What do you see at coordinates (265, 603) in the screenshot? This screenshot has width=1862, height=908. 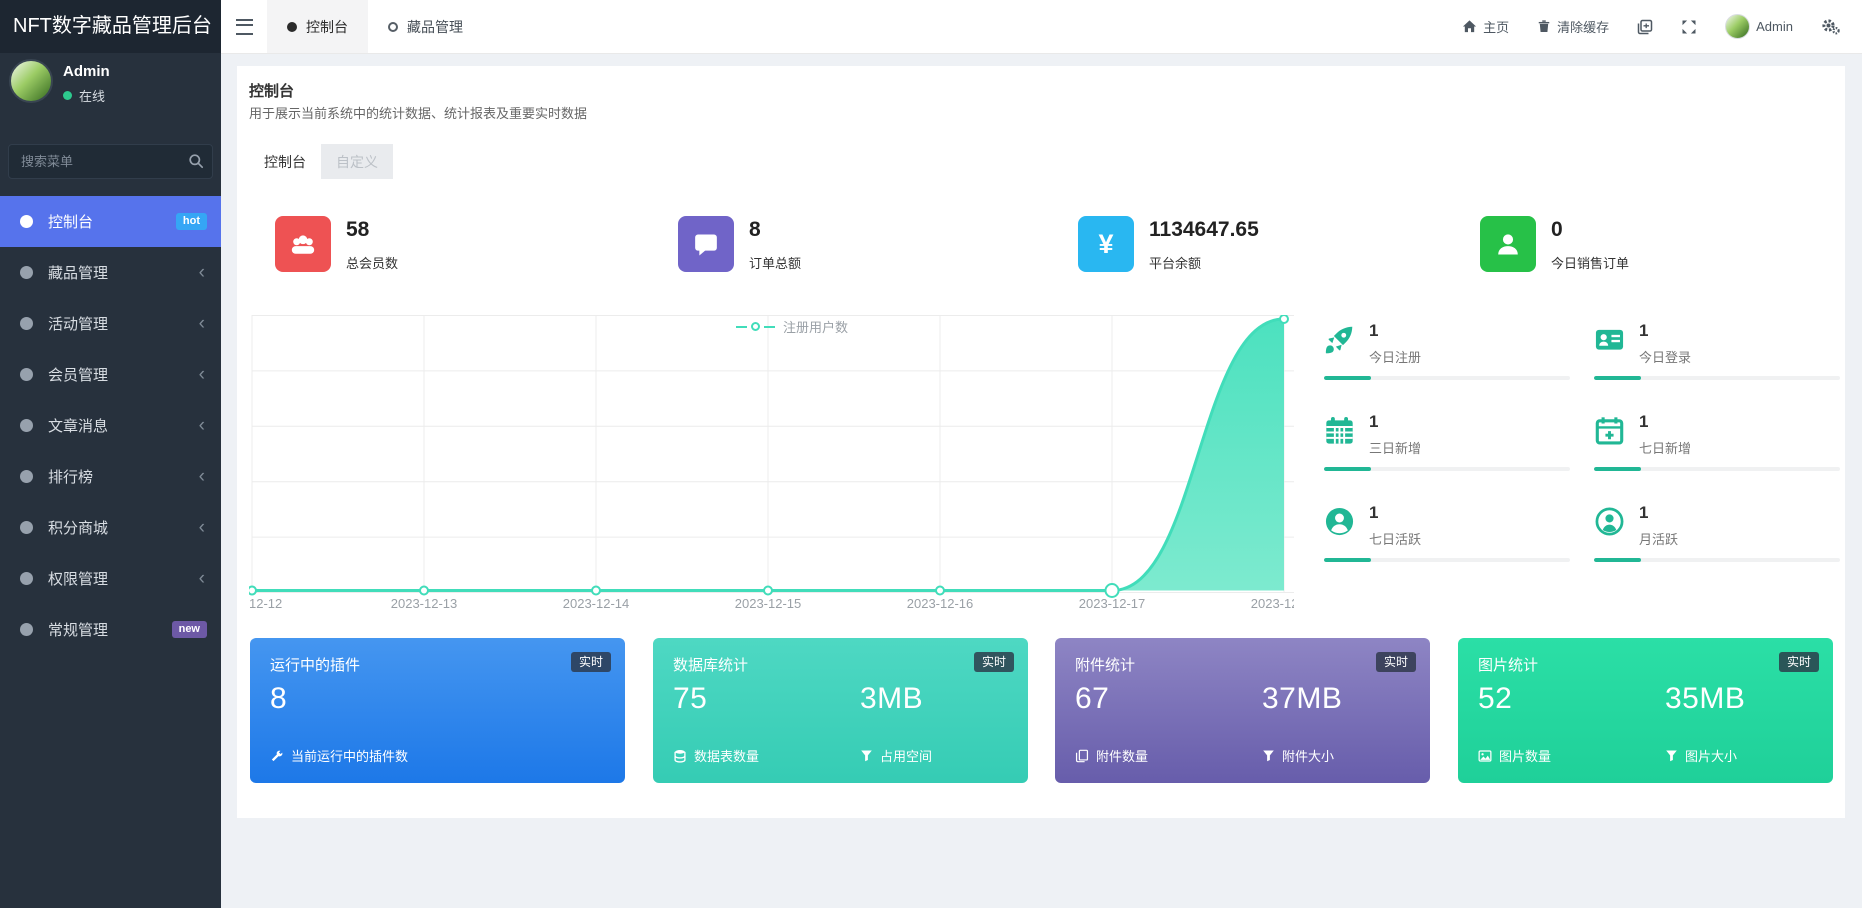 I see `svg-text: 12-12` at bounding box center [265, 603].